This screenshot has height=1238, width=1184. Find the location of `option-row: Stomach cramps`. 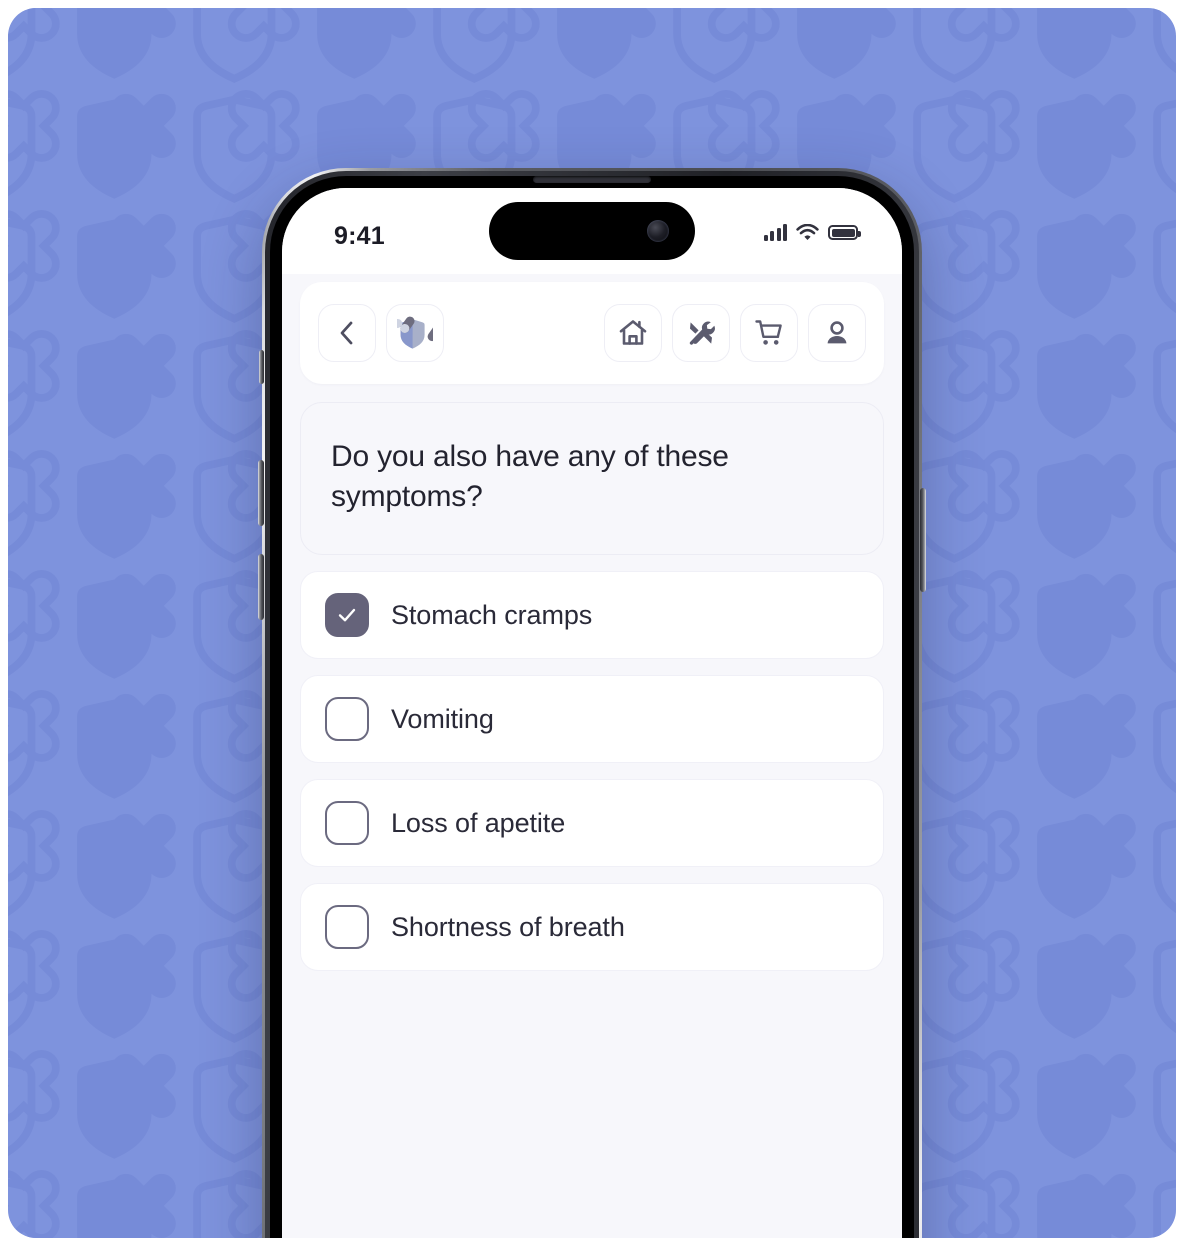

option-row: Stomach cramps is located at coordinates (592, 615).